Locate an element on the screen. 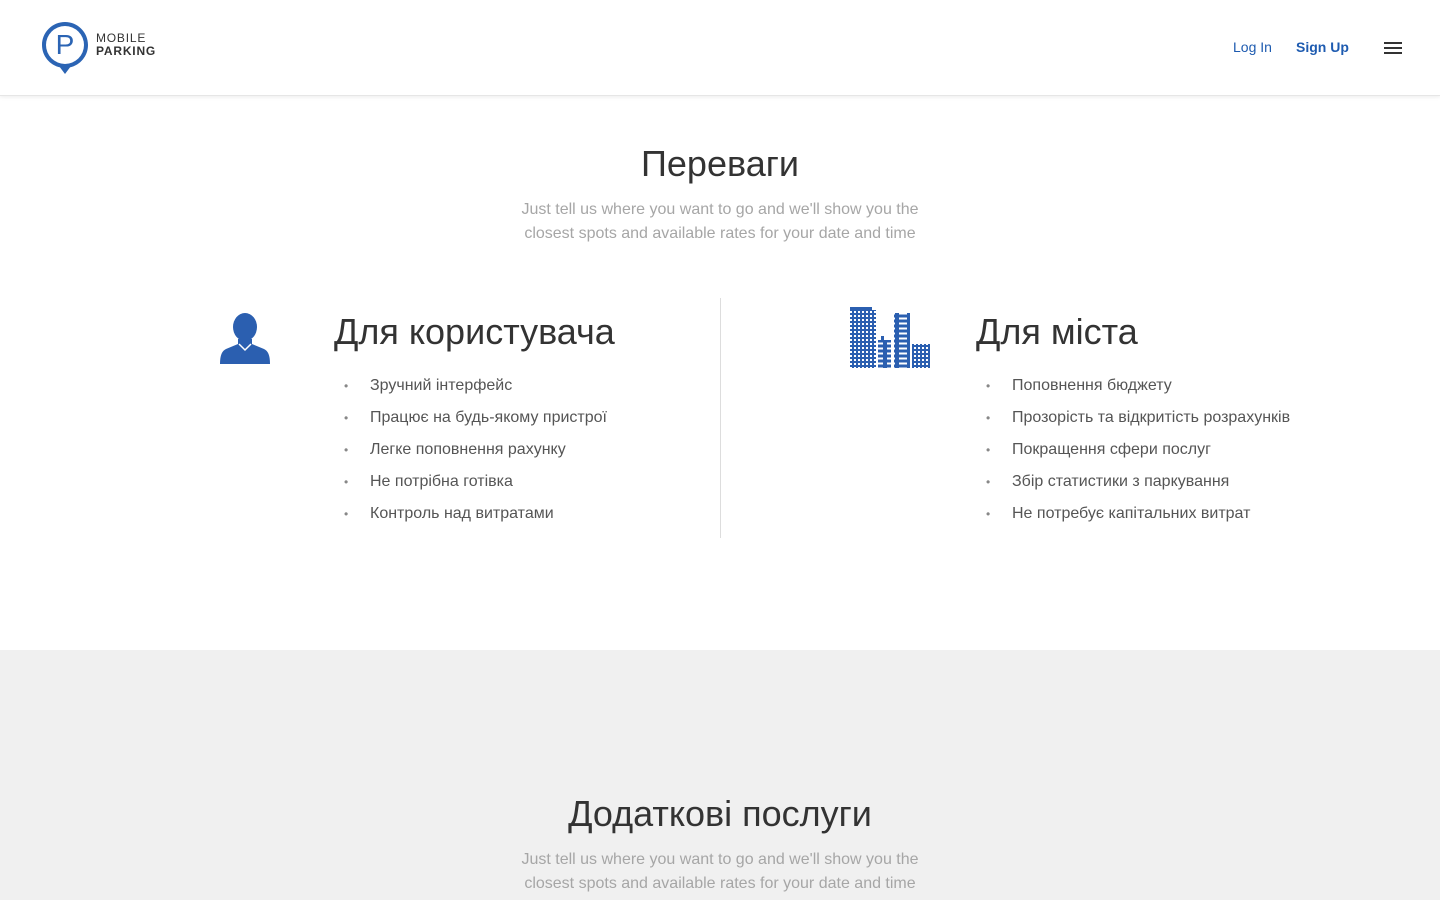  signup-link: Sign Up is located at coordinates (1322, 47).